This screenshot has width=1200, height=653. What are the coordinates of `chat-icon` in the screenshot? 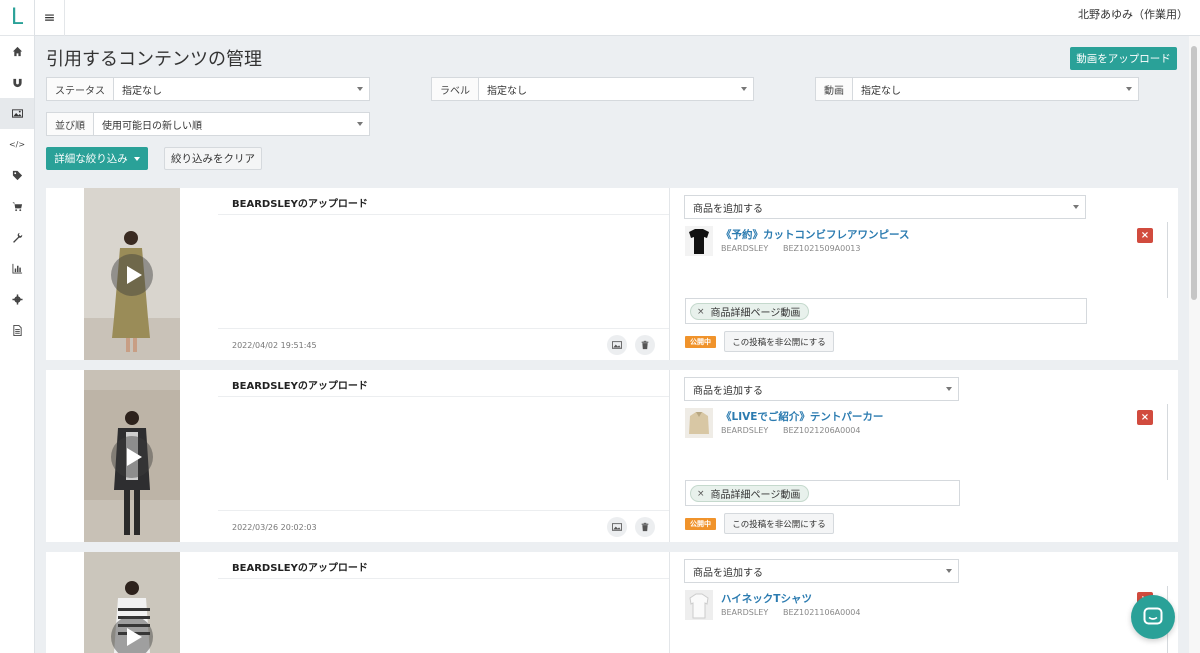 It's located at (1153, 616).